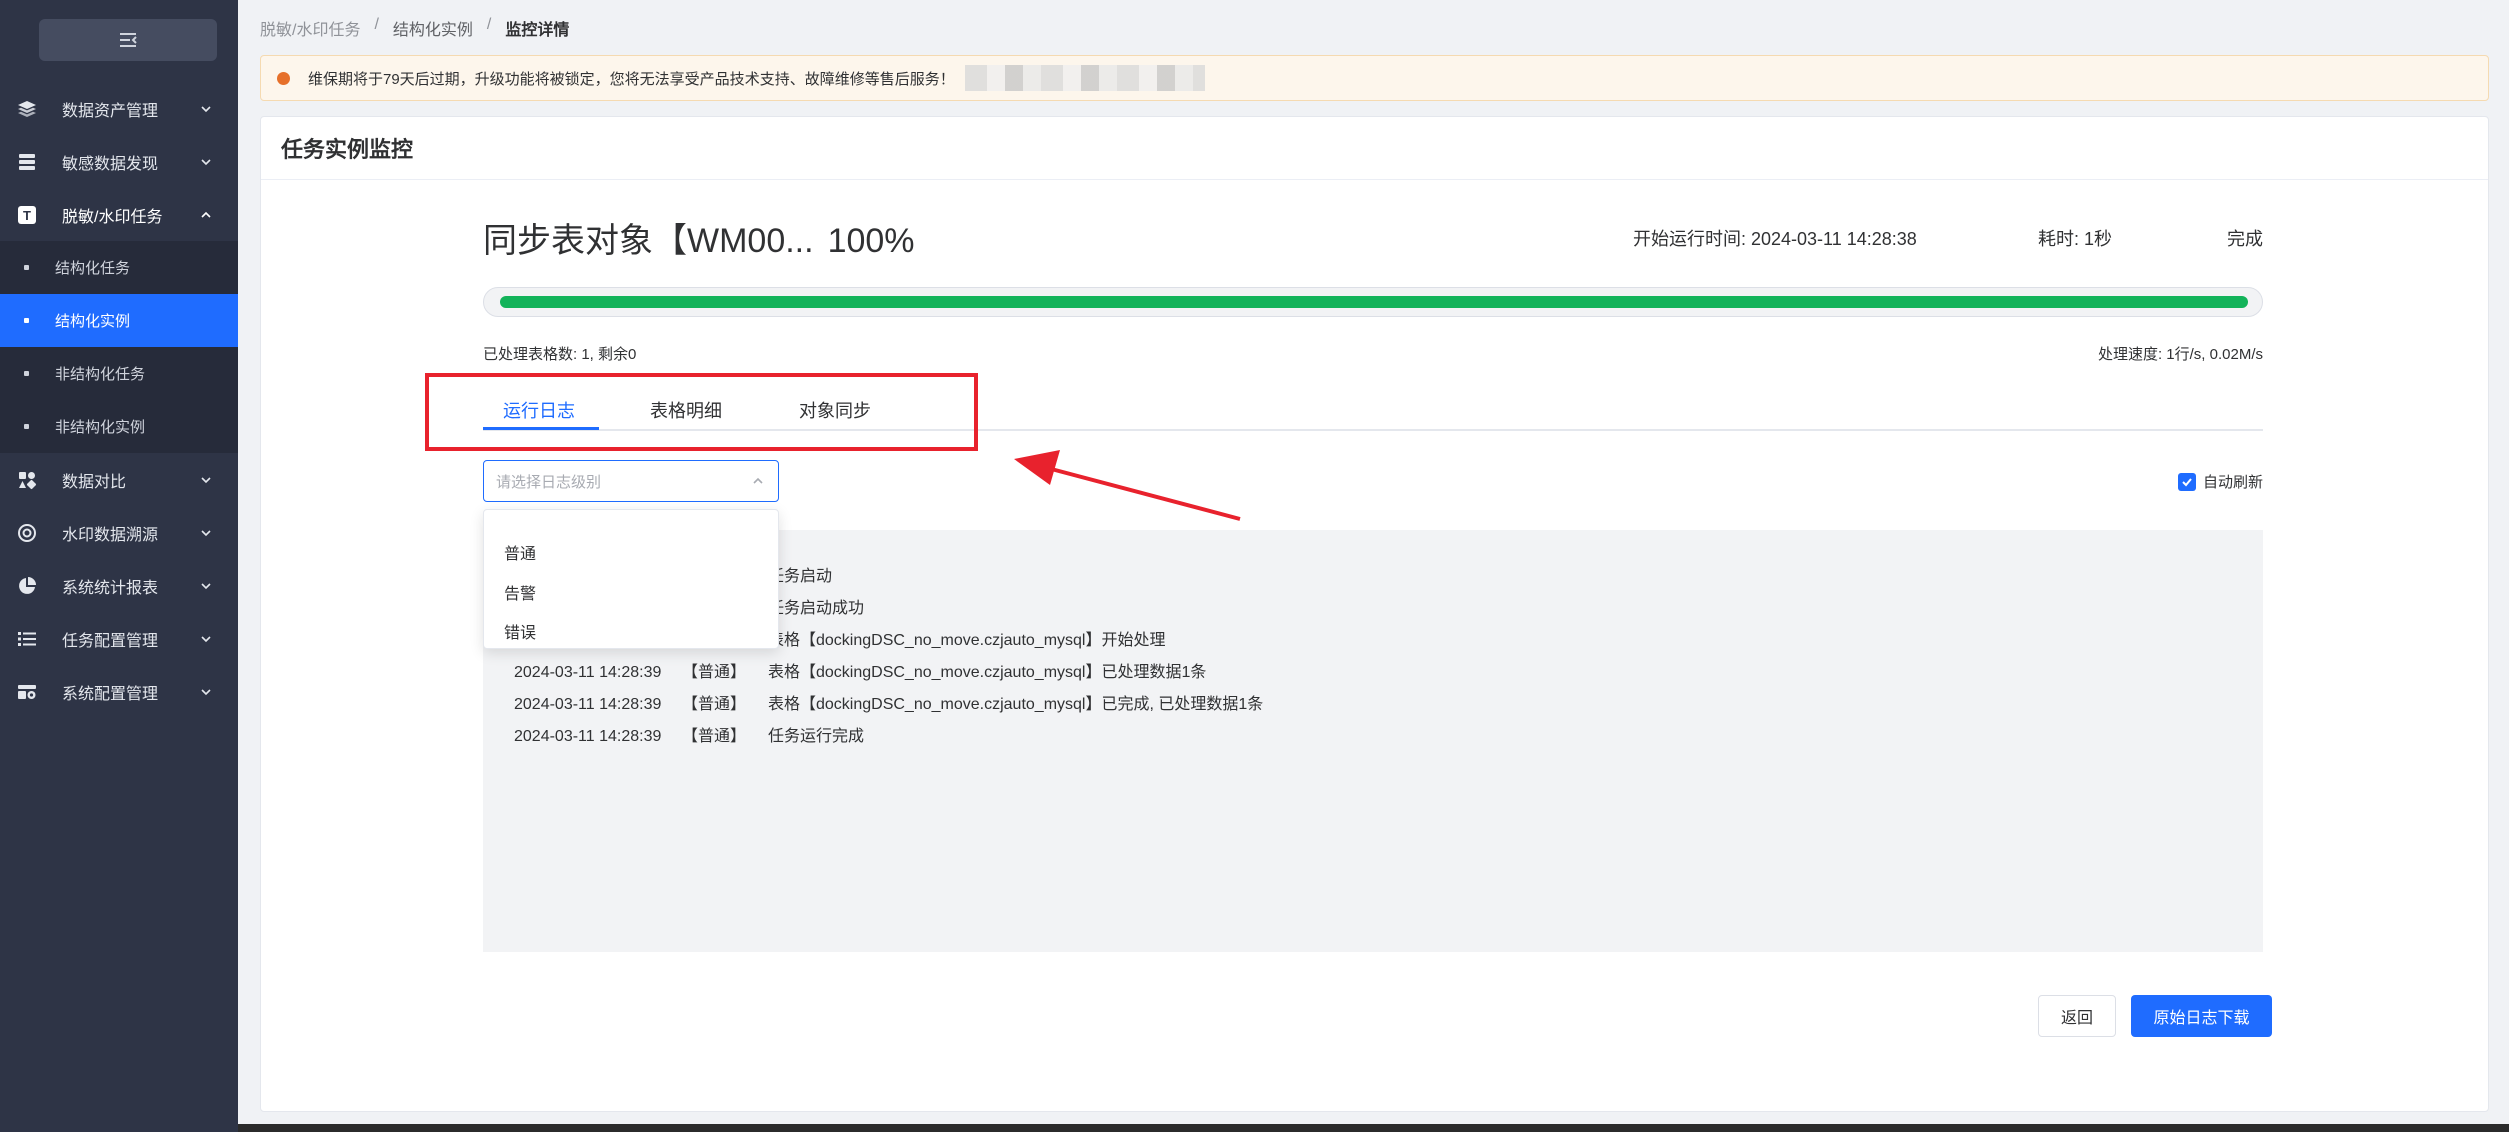  I want to click on sidebar-item-label: 系统配置管理, so click(110, 694).